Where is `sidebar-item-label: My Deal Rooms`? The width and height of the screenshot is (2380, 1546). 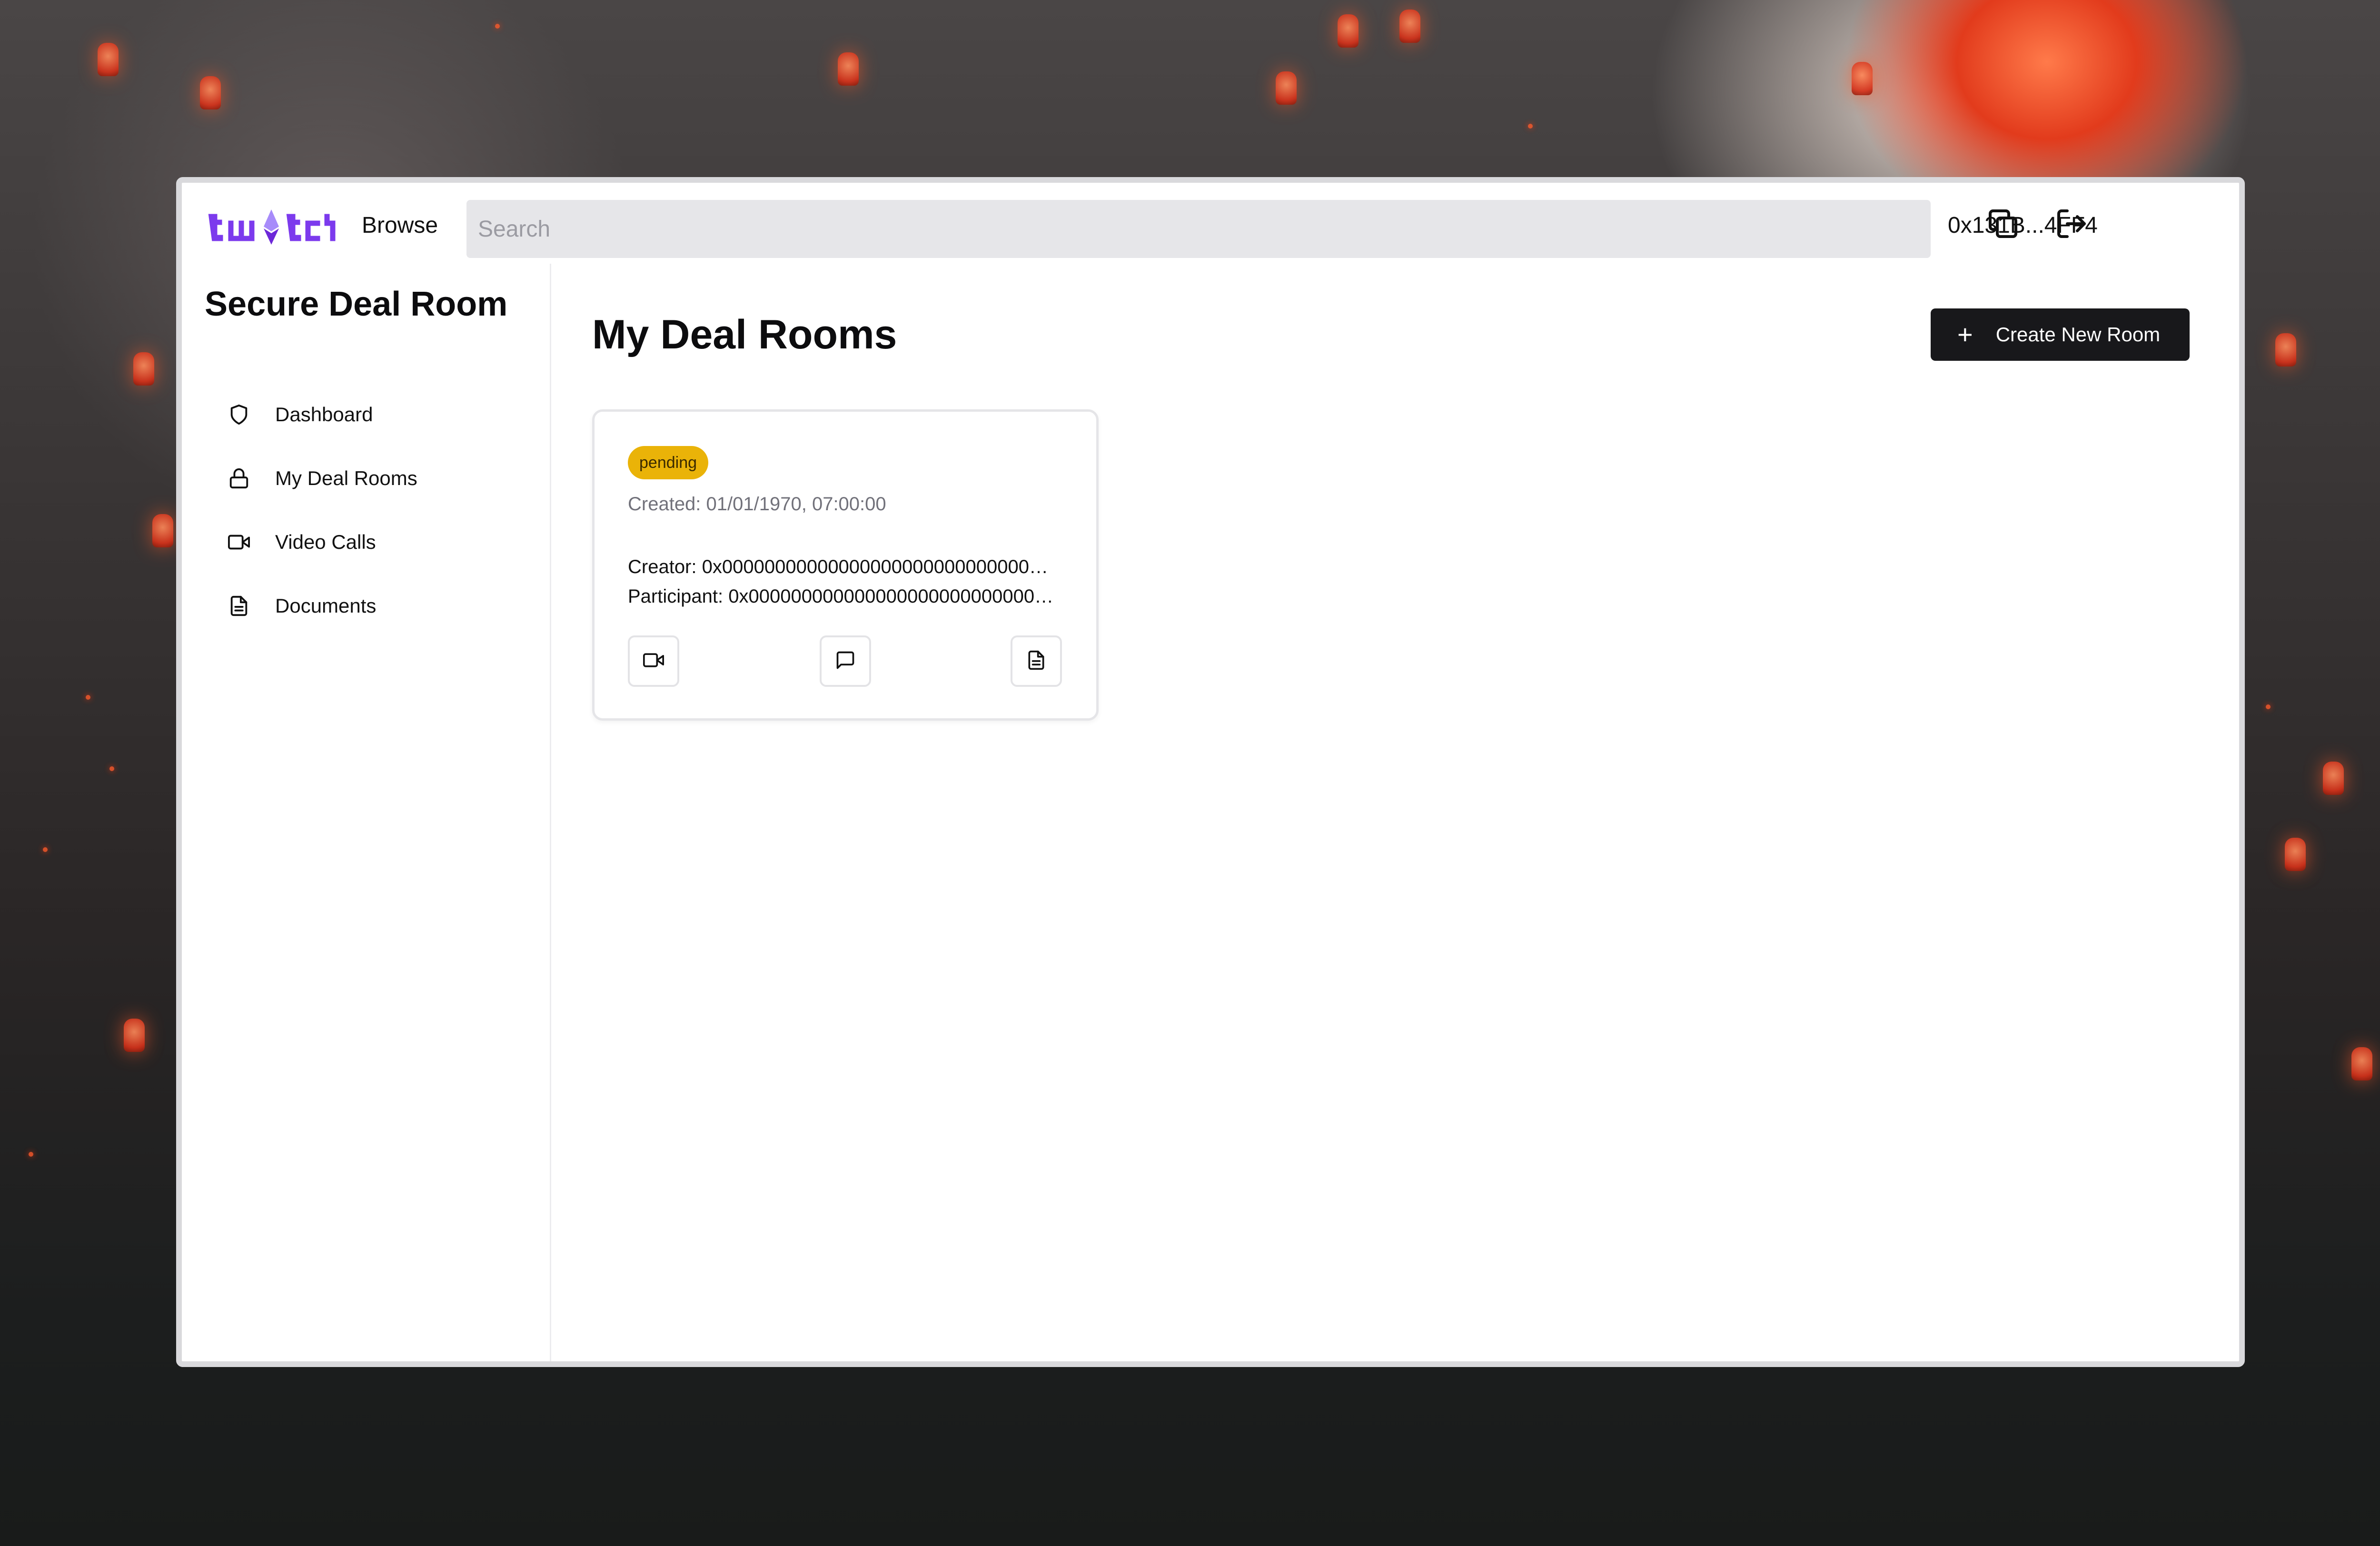
sidebar-item-label: My Deal Rooms is located at coordinates (346, 478).